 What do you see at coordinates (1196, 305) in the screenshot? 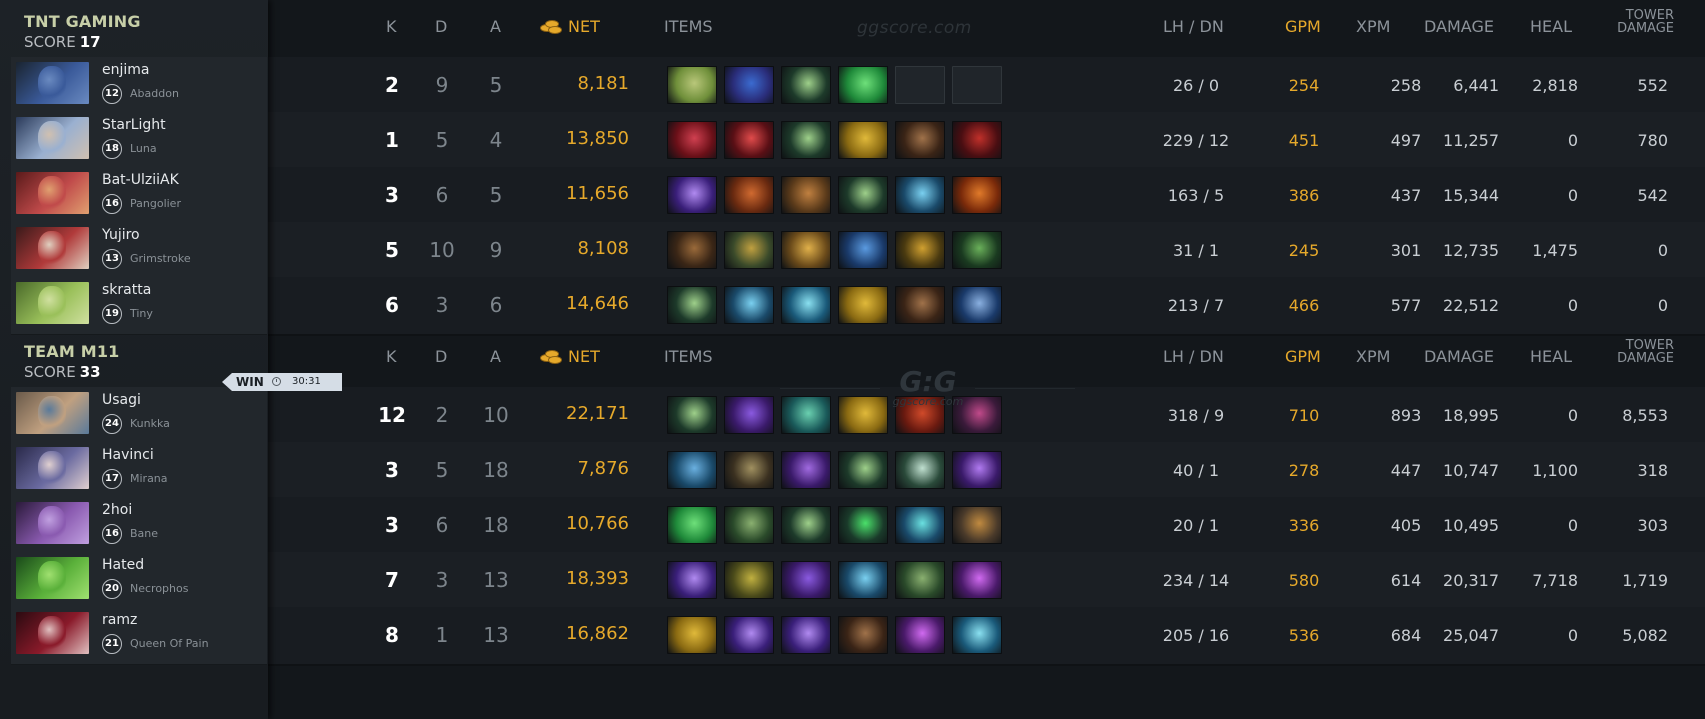
I see `last-hits-denies: 213 / 7` at bounding box center [1196, 305].